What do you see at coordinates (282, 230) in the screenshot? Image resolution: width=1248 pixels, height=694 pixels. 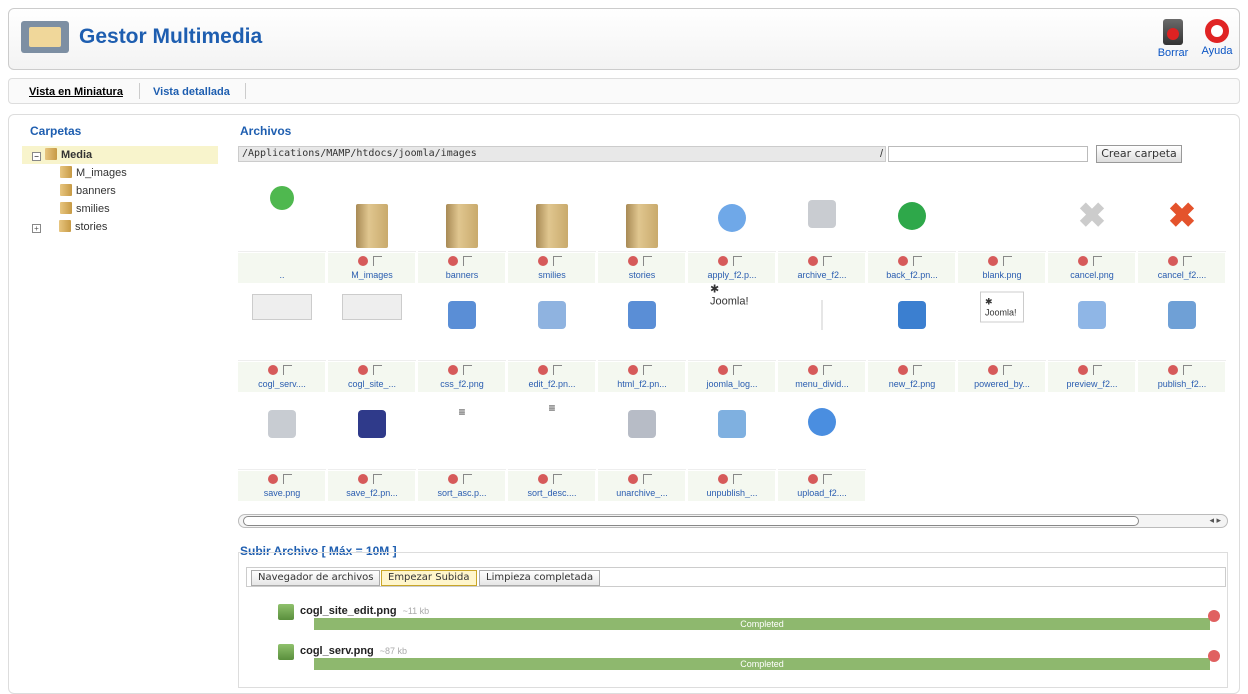 I see `file-item: ..` at bounding box center [282, 230].